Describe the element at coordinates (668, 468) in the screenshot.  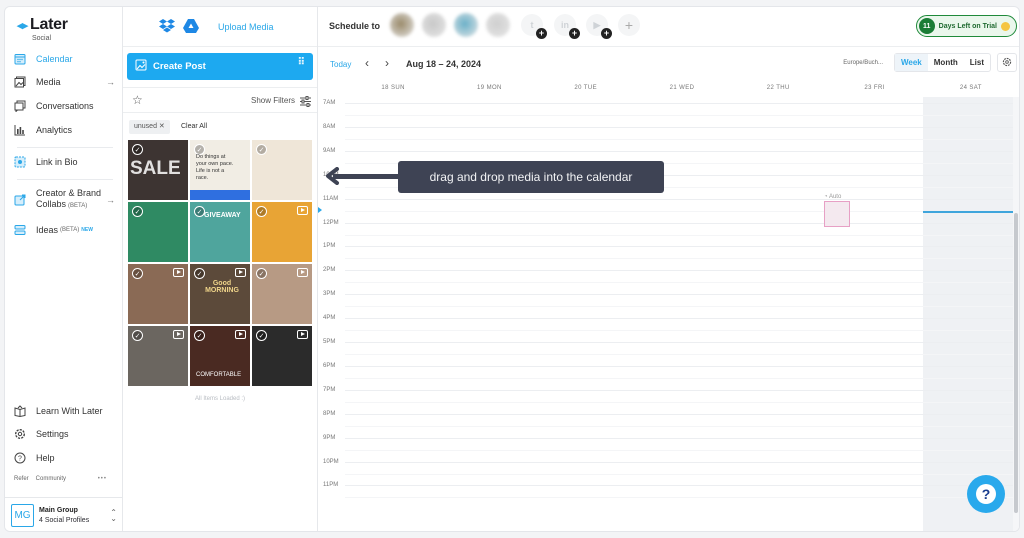
I see `hour-row: 10PM` at that location.